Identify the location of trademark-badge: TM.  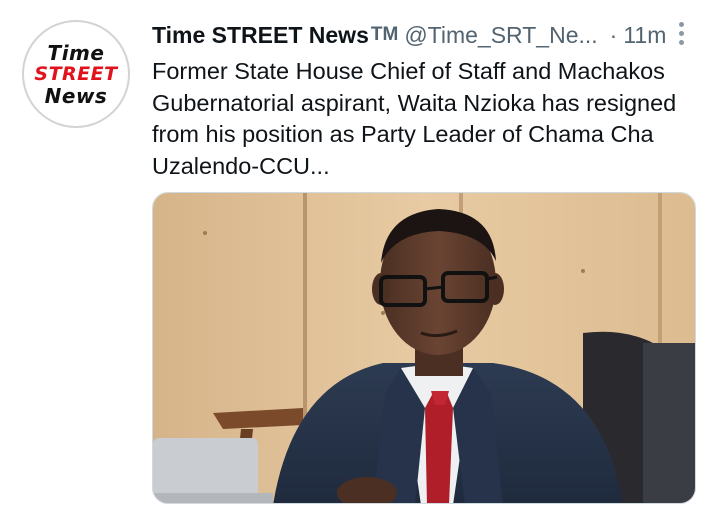
(384, 34).